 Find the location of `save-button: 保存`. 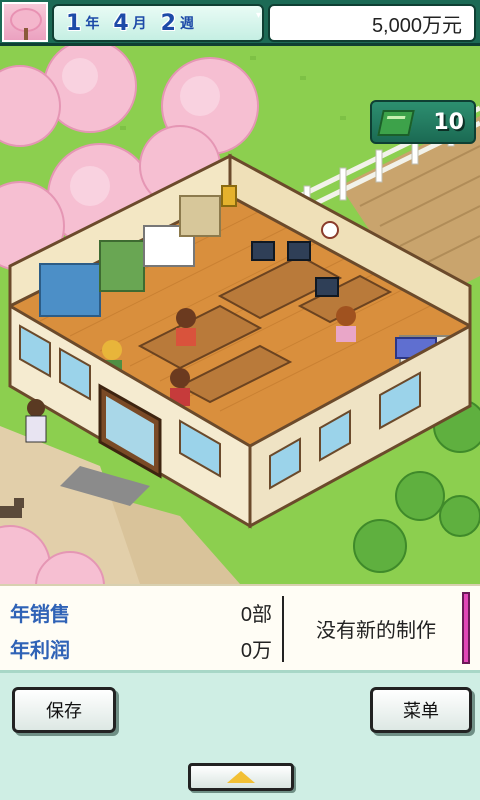

save-button: 保存 is located at coordinates (64, 710).